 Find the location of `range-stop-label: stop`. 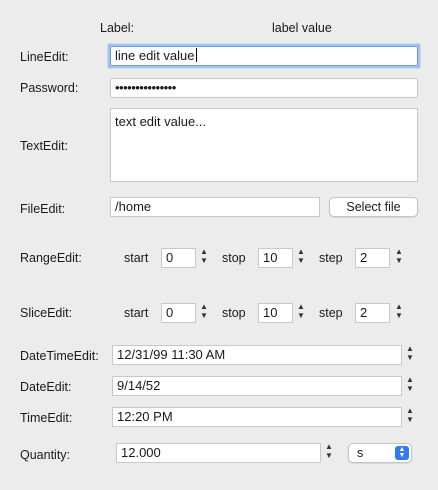

range-stop-label: stop is located at coordinates (234, 258).